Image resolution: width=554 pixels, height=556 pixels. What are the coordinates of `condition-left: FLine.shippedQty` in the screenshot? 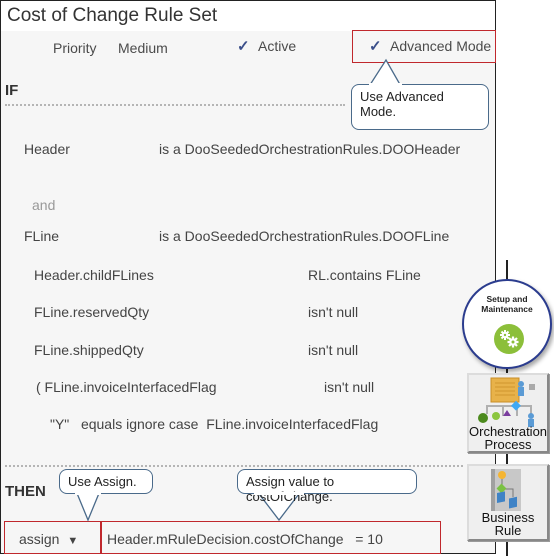 It's located at (89, 350).